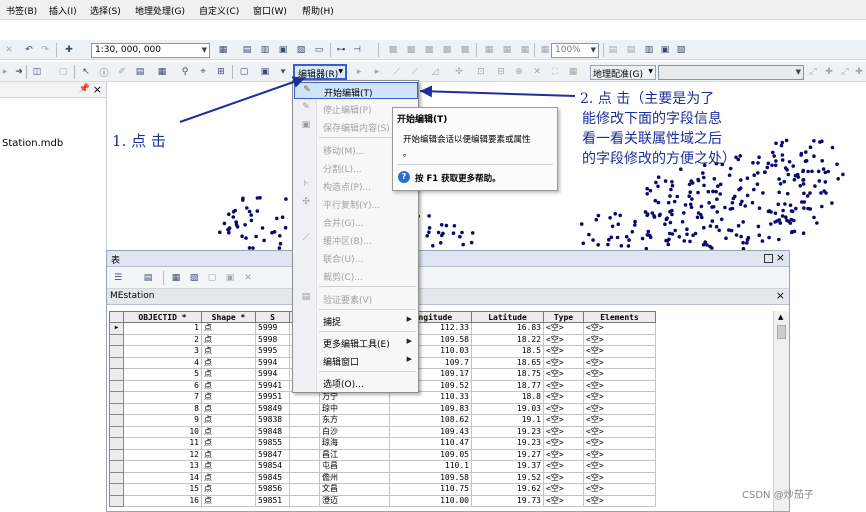 This screenshot has width=866, height=512. I want to click on watermark: CSDN @炒茄子, so click(778, 495).